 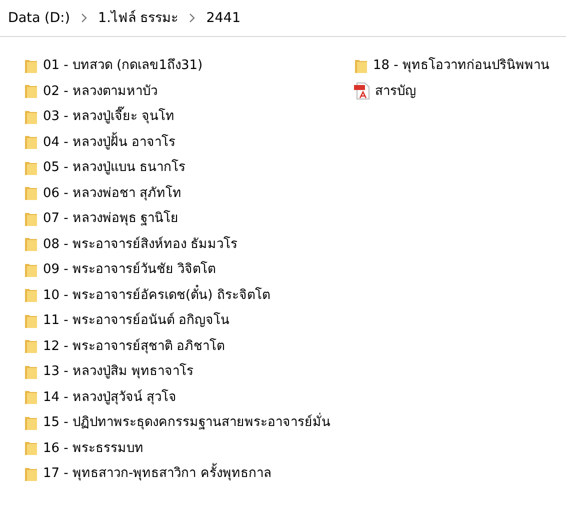 I want to click on folder-name: 18 - พุทธโอวาทก่อนปรินิพพาน, so click(x=461, y=66).